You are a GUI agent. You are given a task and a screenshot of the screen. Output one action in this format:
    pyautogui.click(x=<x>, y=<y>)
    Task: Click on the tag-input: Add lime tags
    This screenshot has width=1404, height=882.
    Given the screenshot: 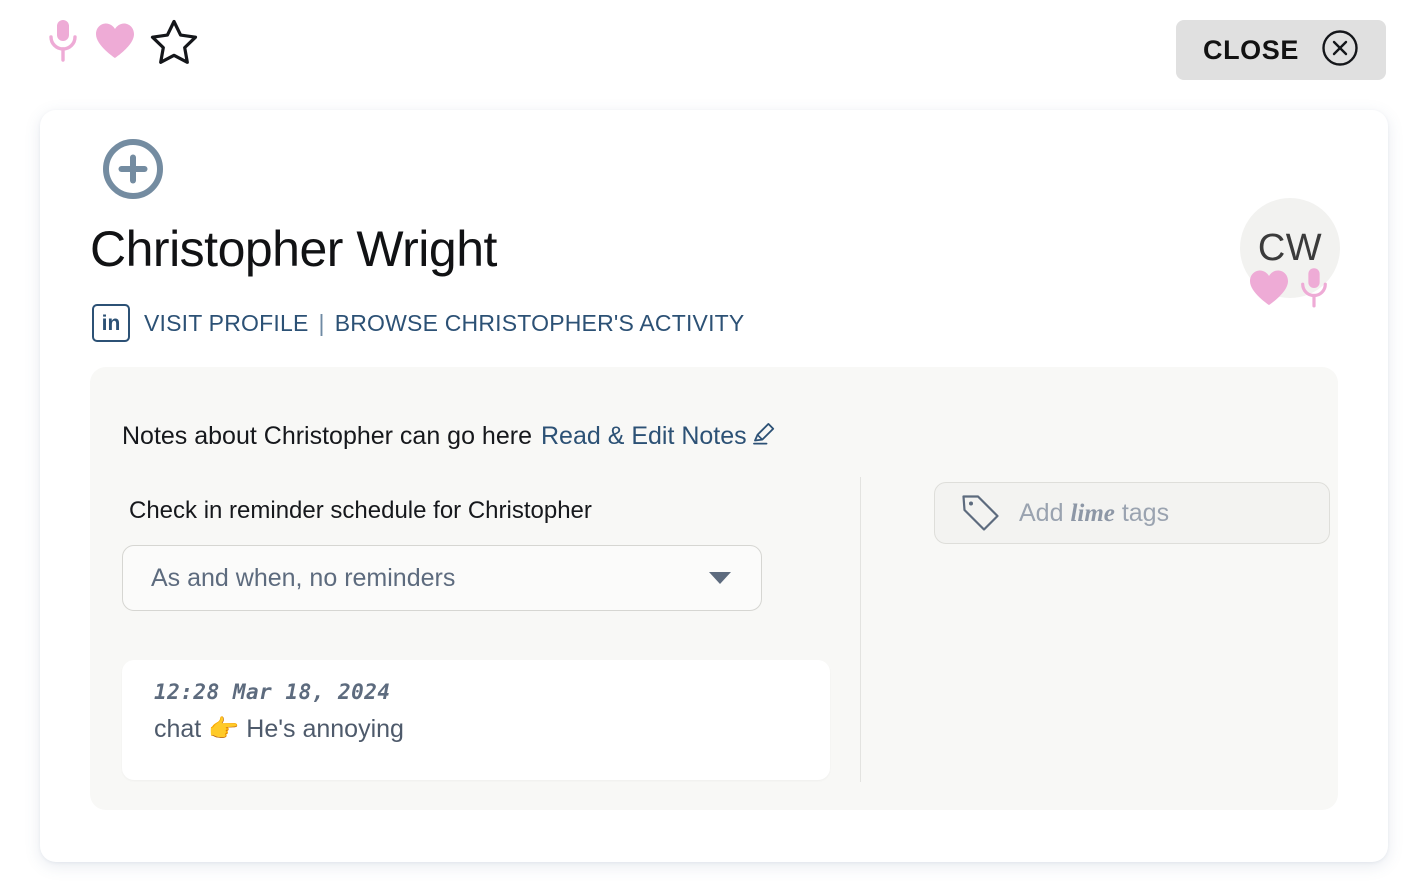 What is the action you would take?
    pyautogui.click(x=1132, y=513)
    